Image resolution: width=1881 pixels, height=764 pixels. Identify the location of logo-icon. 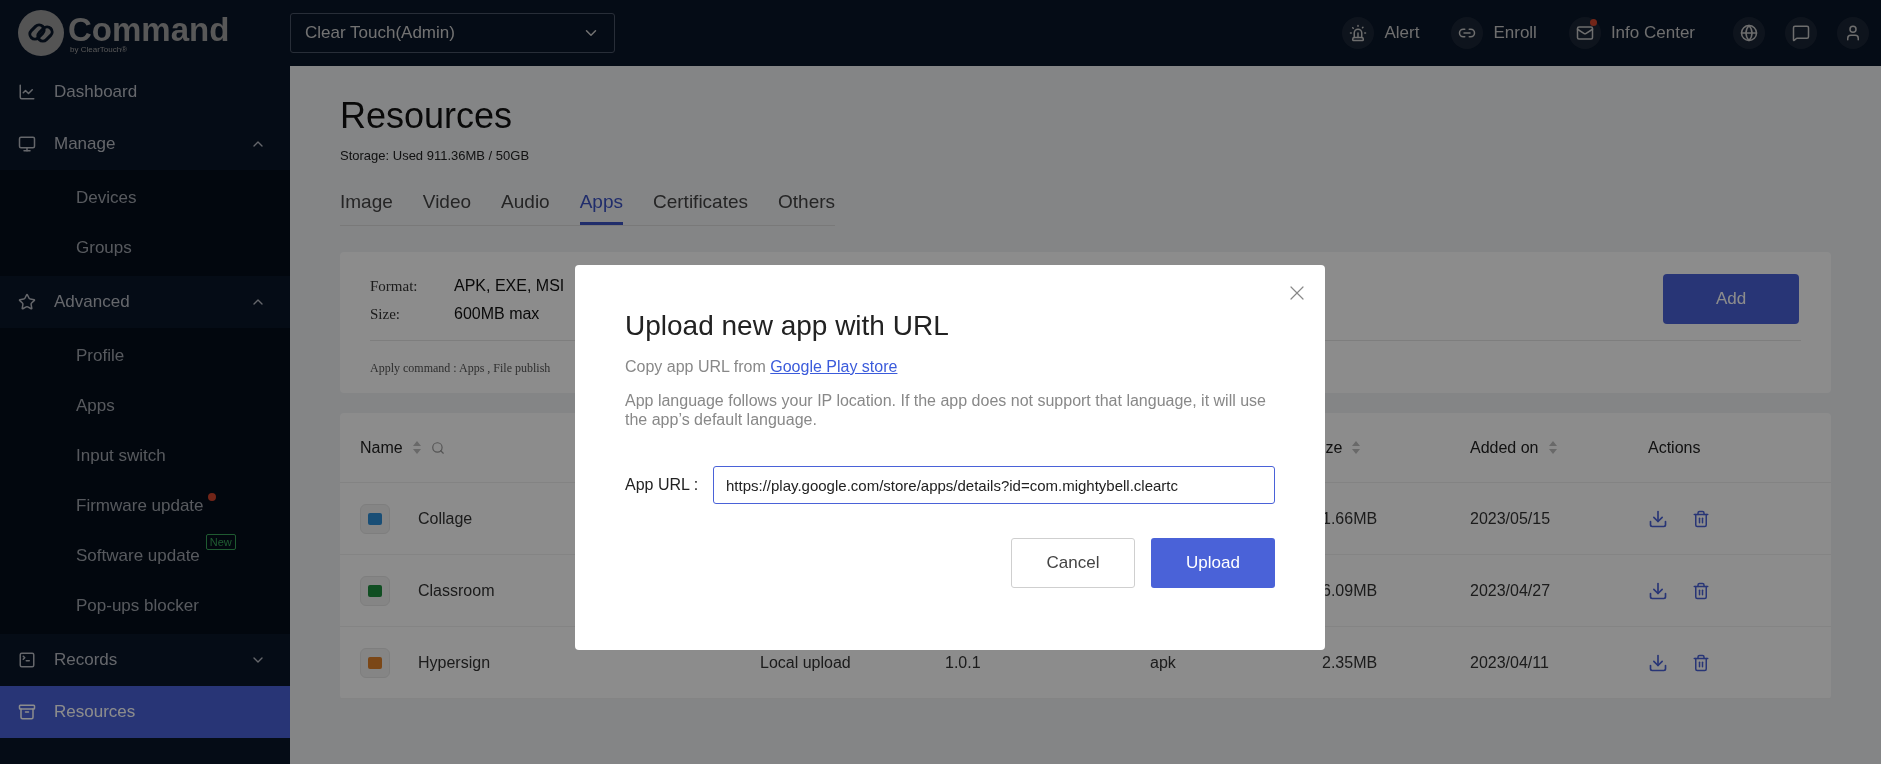
(41, 33).